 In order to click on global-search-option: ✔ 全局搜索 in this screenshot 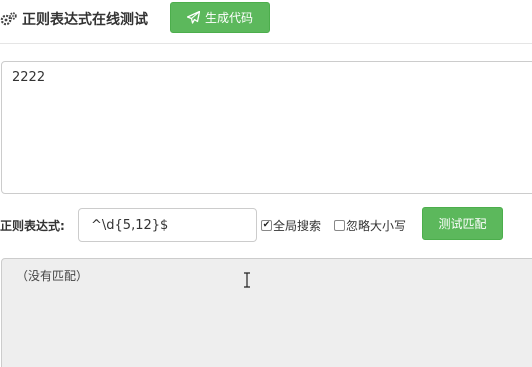, I will do `click(291, 225)`.